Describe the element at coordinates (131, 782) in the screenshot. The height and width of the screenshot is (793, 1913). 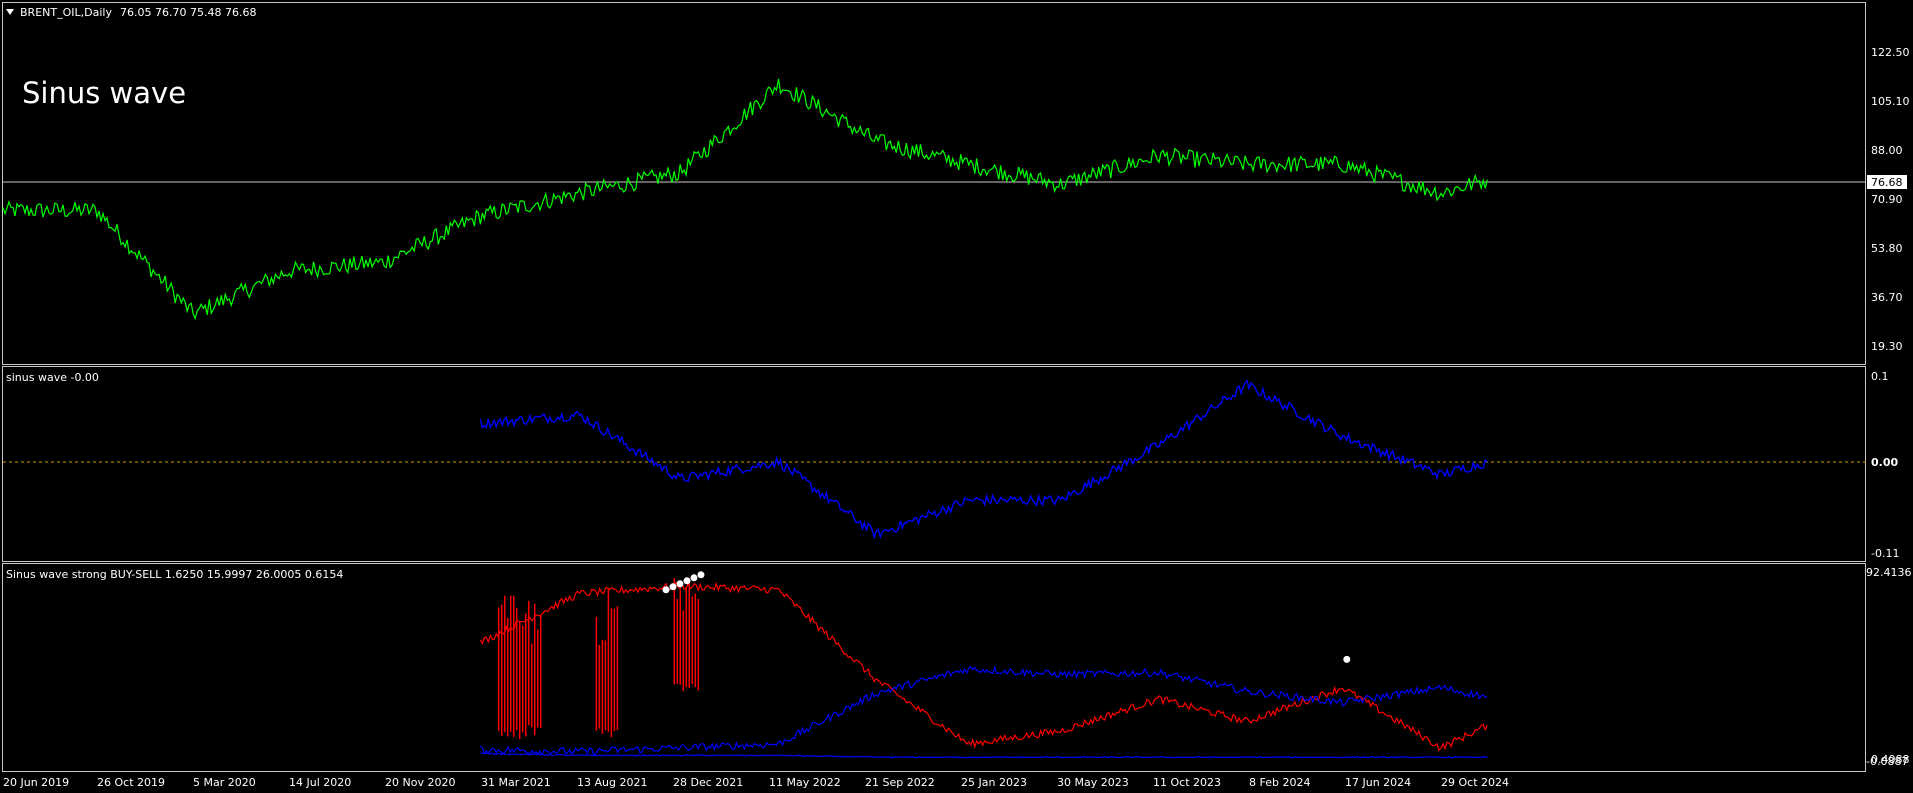
I see `x-tick: 26 Oct 2019` at that location.